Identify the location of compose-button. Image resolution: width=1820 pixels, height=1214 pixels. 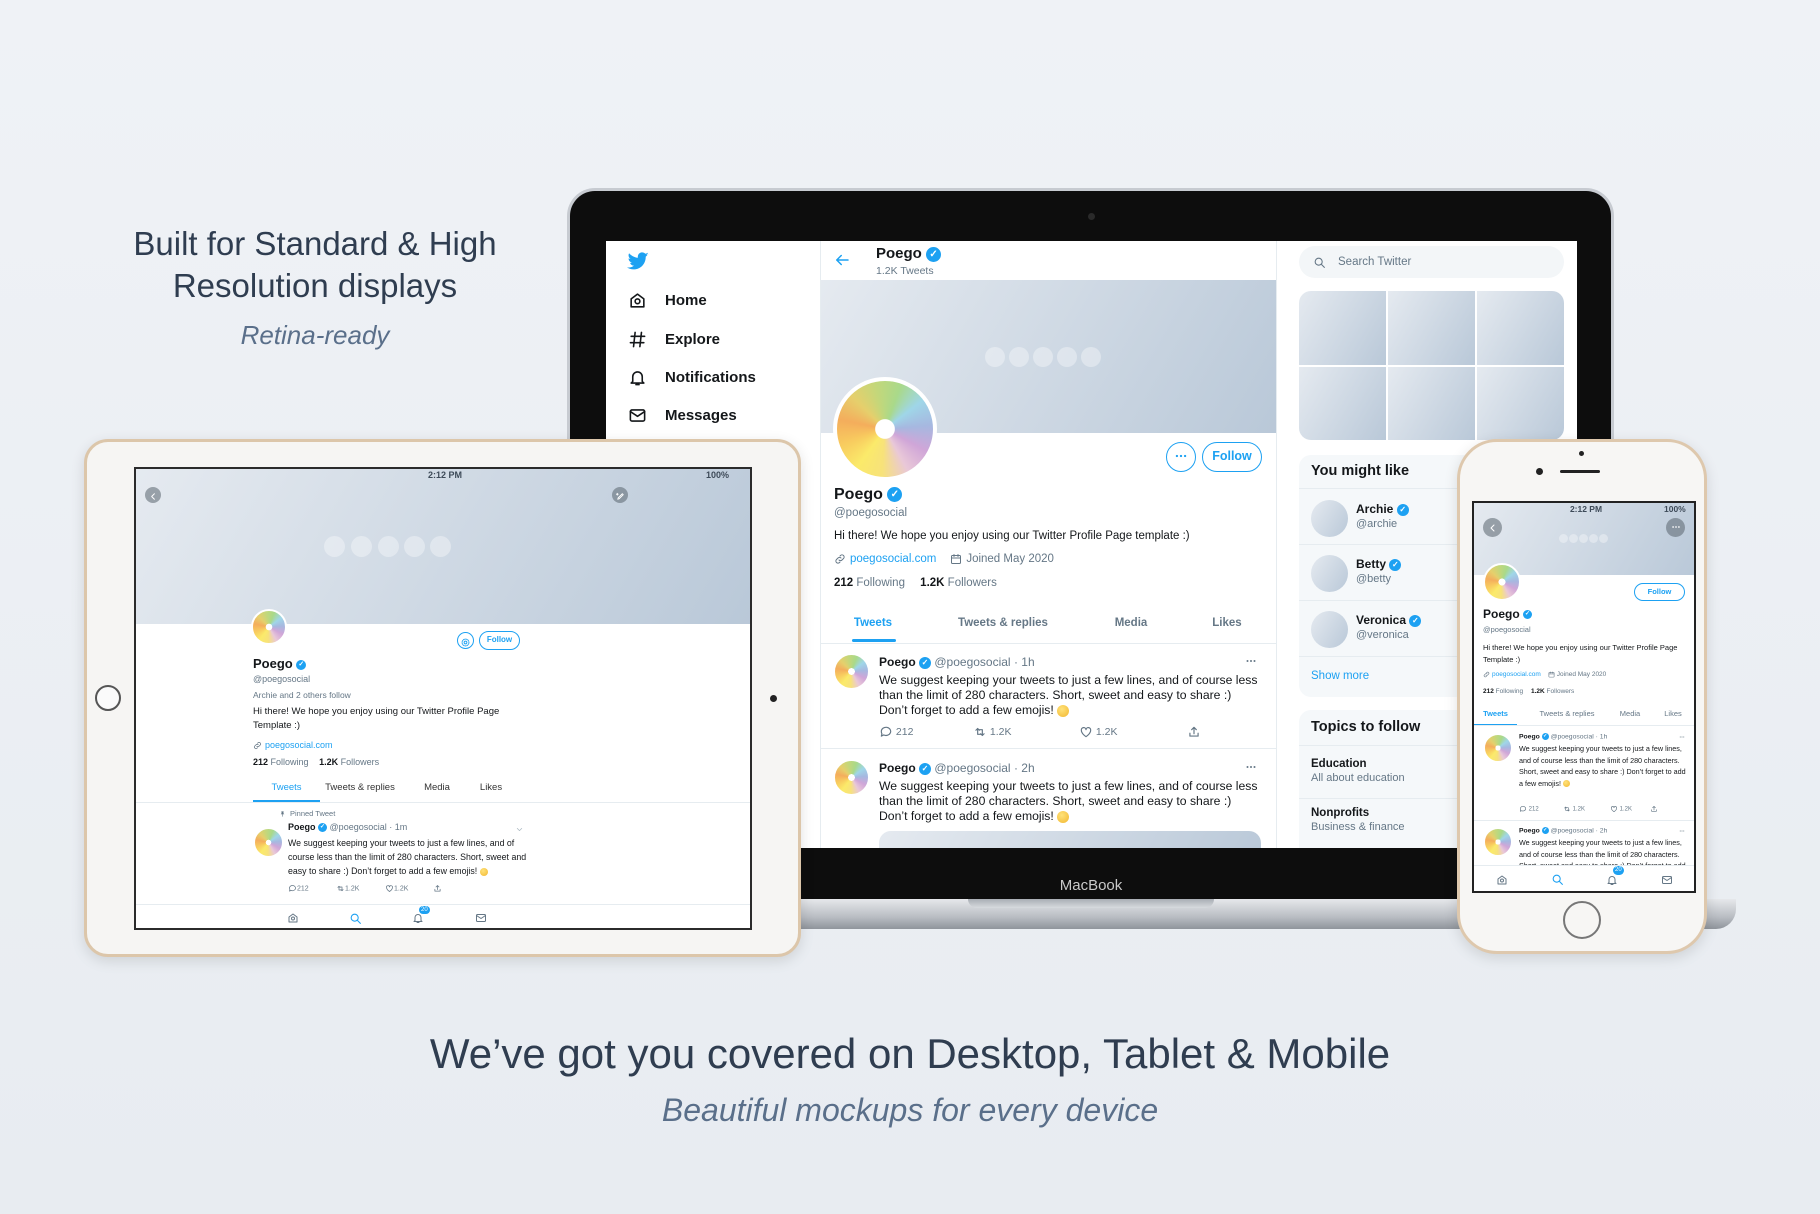
(620, 495).